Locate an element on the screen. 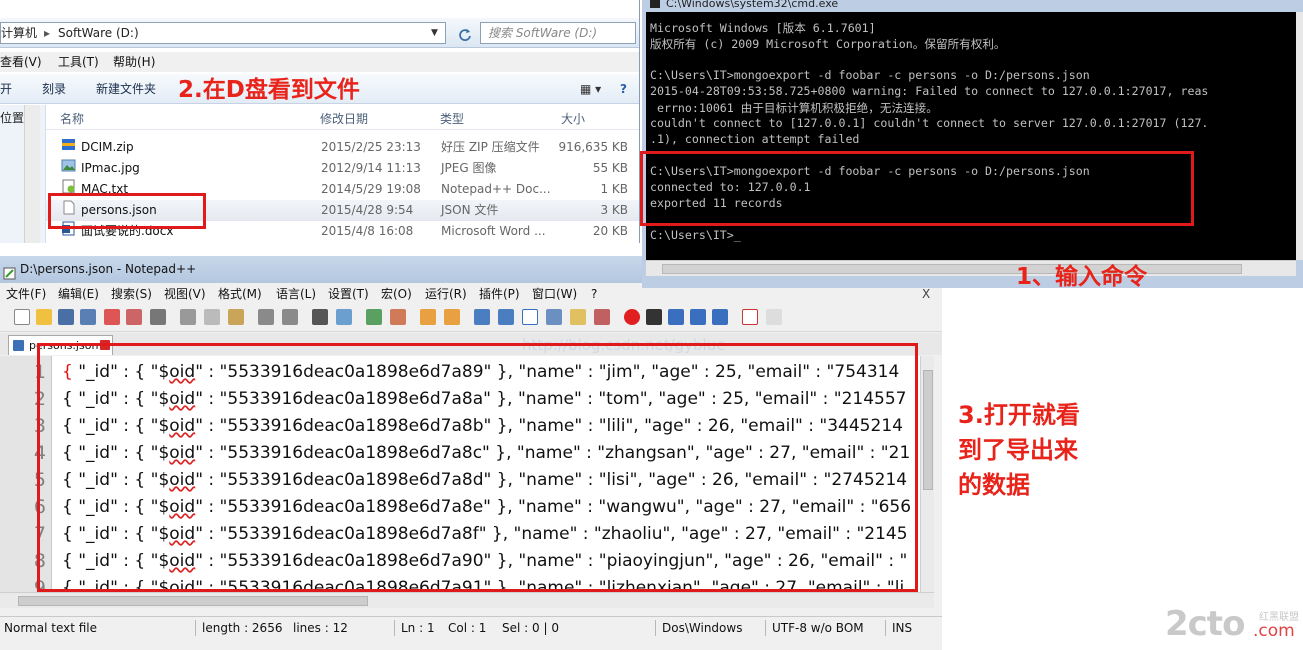  menu-window: 窗口(W) is located at coordinates (554, 294).